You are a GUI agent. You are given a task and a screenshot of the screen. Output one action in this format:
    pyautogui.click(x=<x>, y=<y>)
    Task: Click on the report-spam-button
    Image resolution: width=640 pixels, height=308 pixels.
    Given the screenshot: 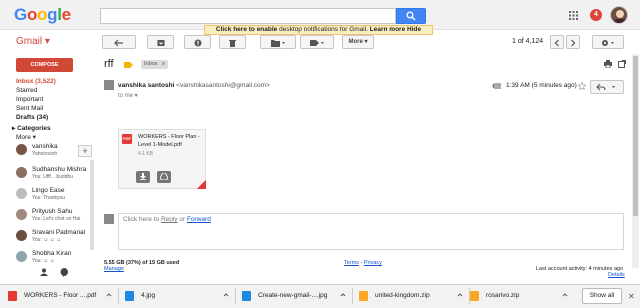 What is the action you would take?
    pyautogui.click(x=197, y=42)
    